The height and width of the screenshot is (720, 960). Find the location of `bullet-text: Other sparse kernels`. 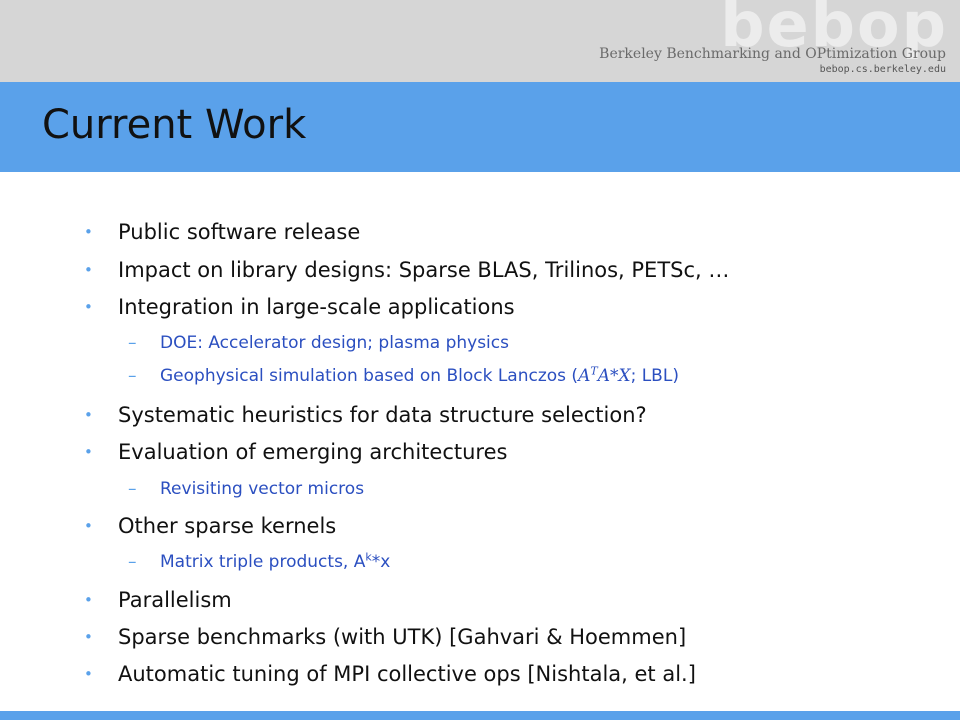

bullet-text: Other sparse kernels is located at coordinates (227, 526).